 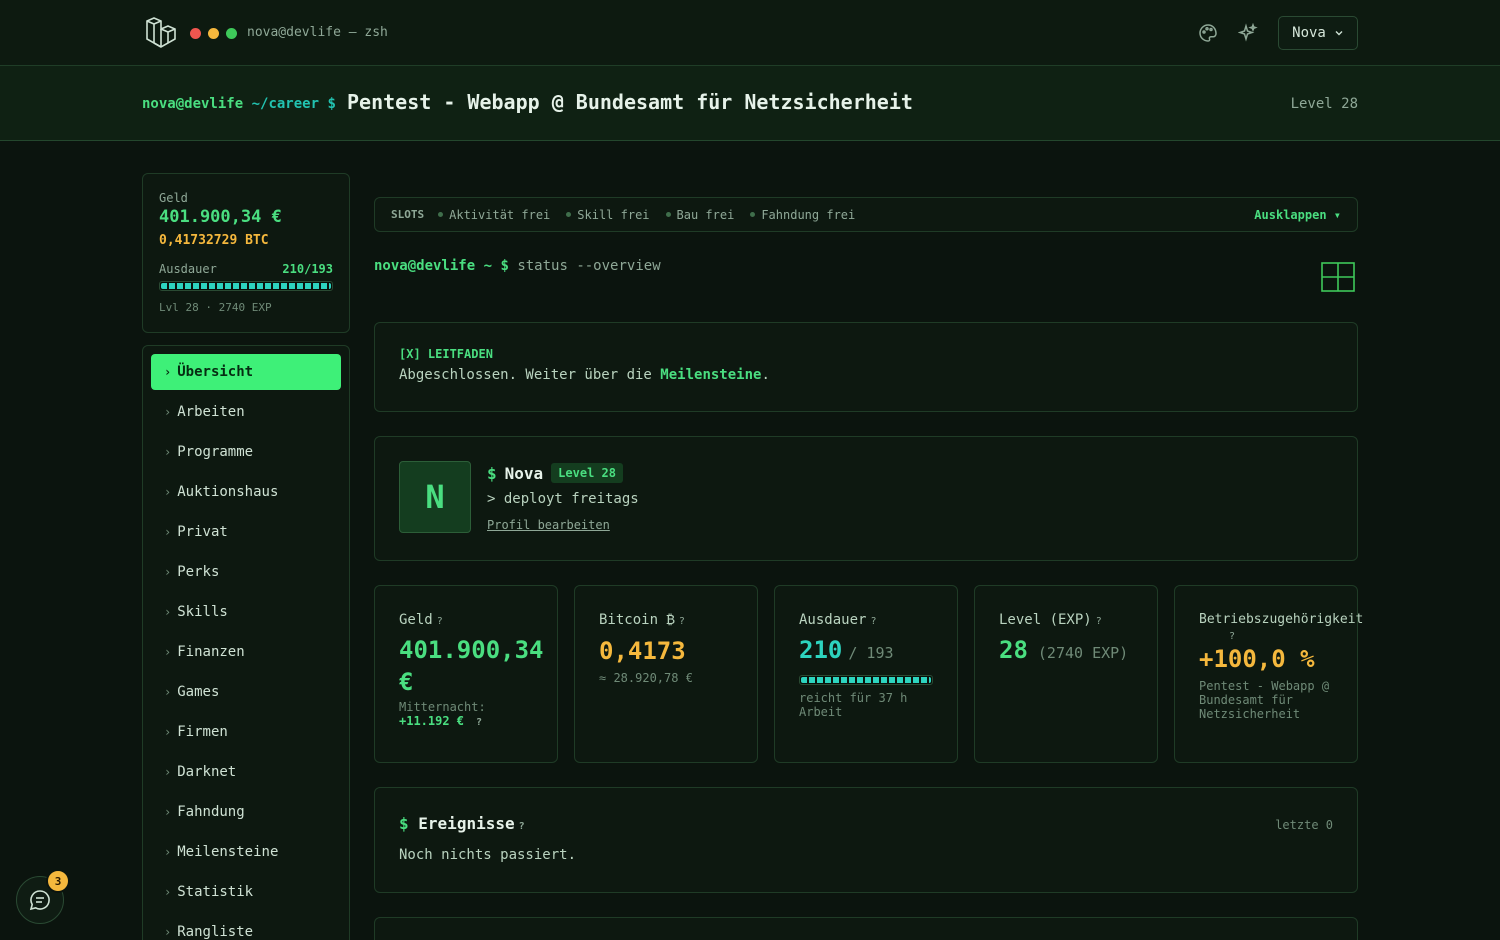 I want to click on app-logo-icon, so click(x=161, y=33).